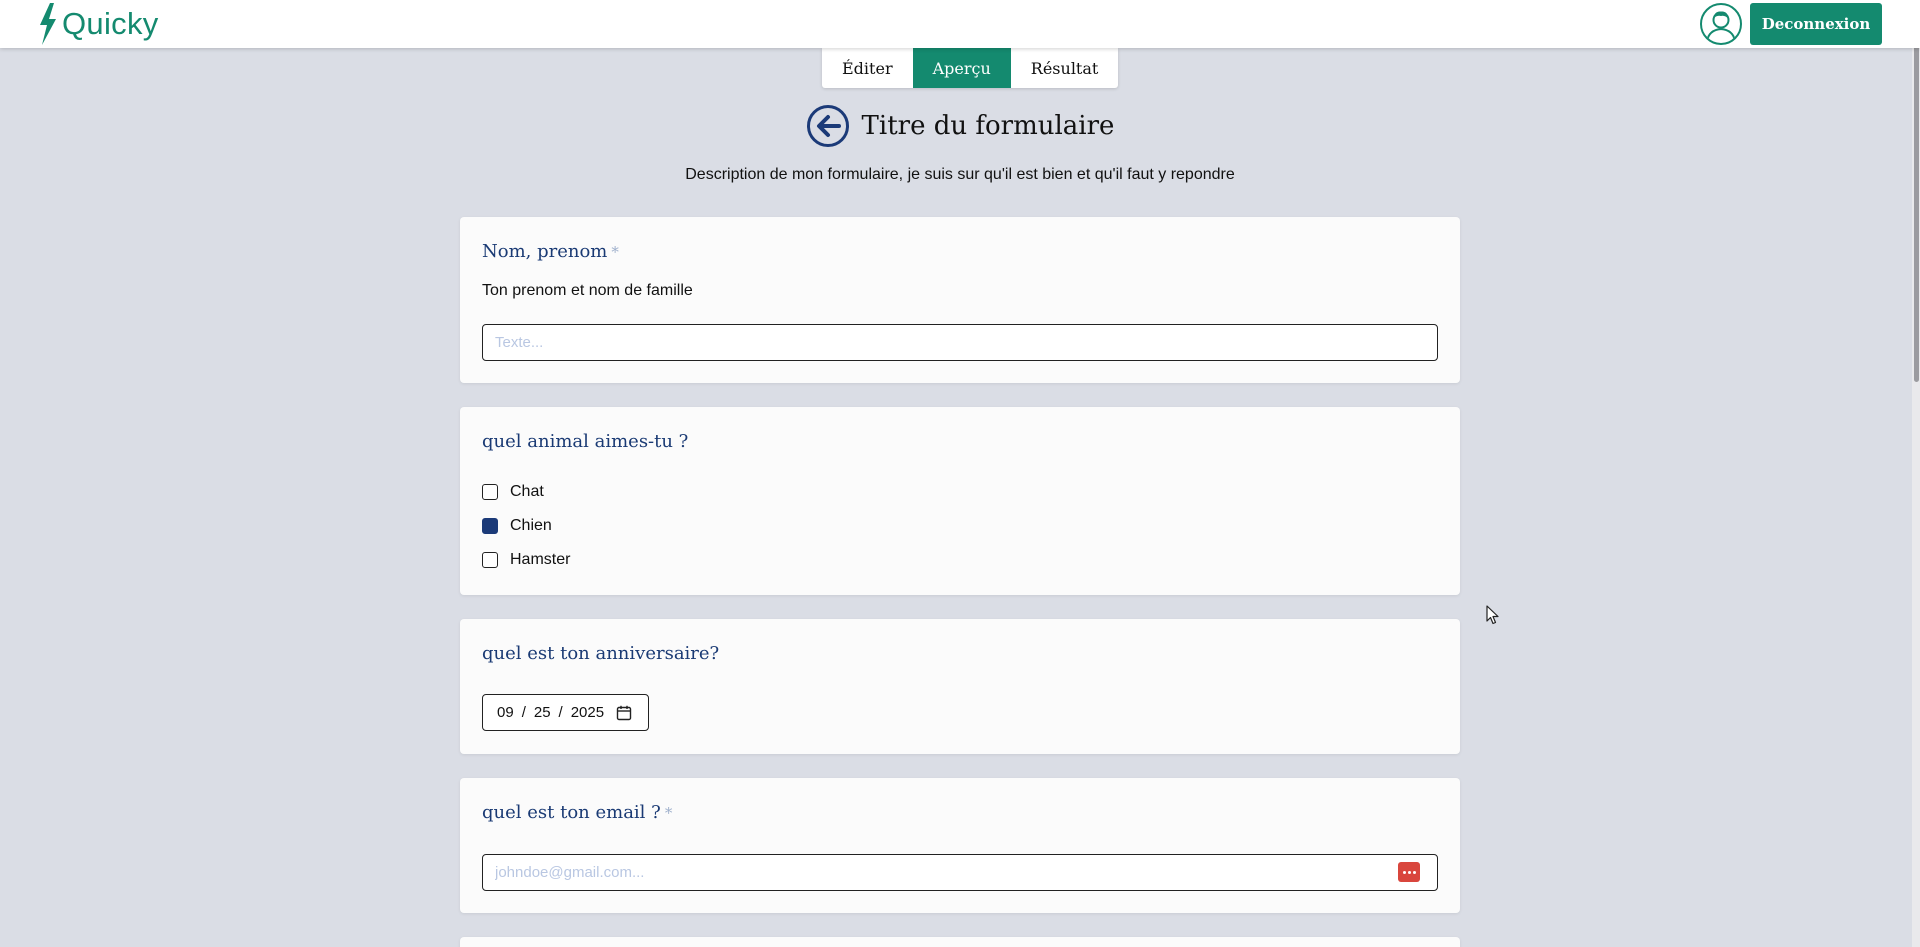 The image size is (1920, 947). Describe the element at coordinates (1492, 615) in the screenshot. I see `mouse-cursor-icon` at that location.